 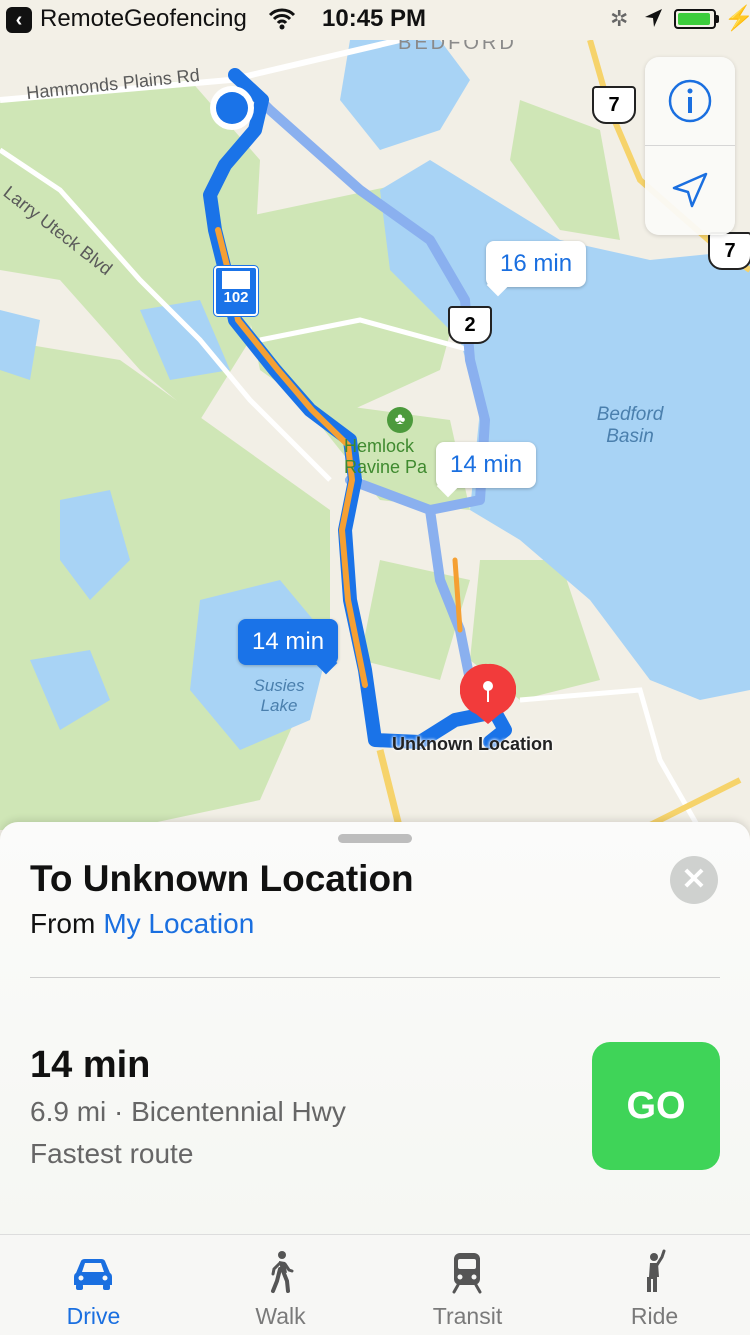 What do you see at coordinates (112, 1153) in the screenshot?
I see `route-note: Fastest route` at bounding box center [112, 1153].